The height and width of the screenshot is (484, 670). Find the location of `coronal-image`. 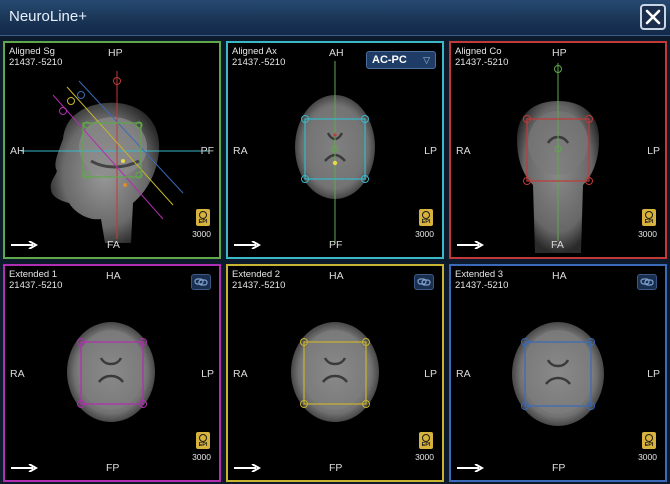

coronal-image is located at coordinates (558, 158).